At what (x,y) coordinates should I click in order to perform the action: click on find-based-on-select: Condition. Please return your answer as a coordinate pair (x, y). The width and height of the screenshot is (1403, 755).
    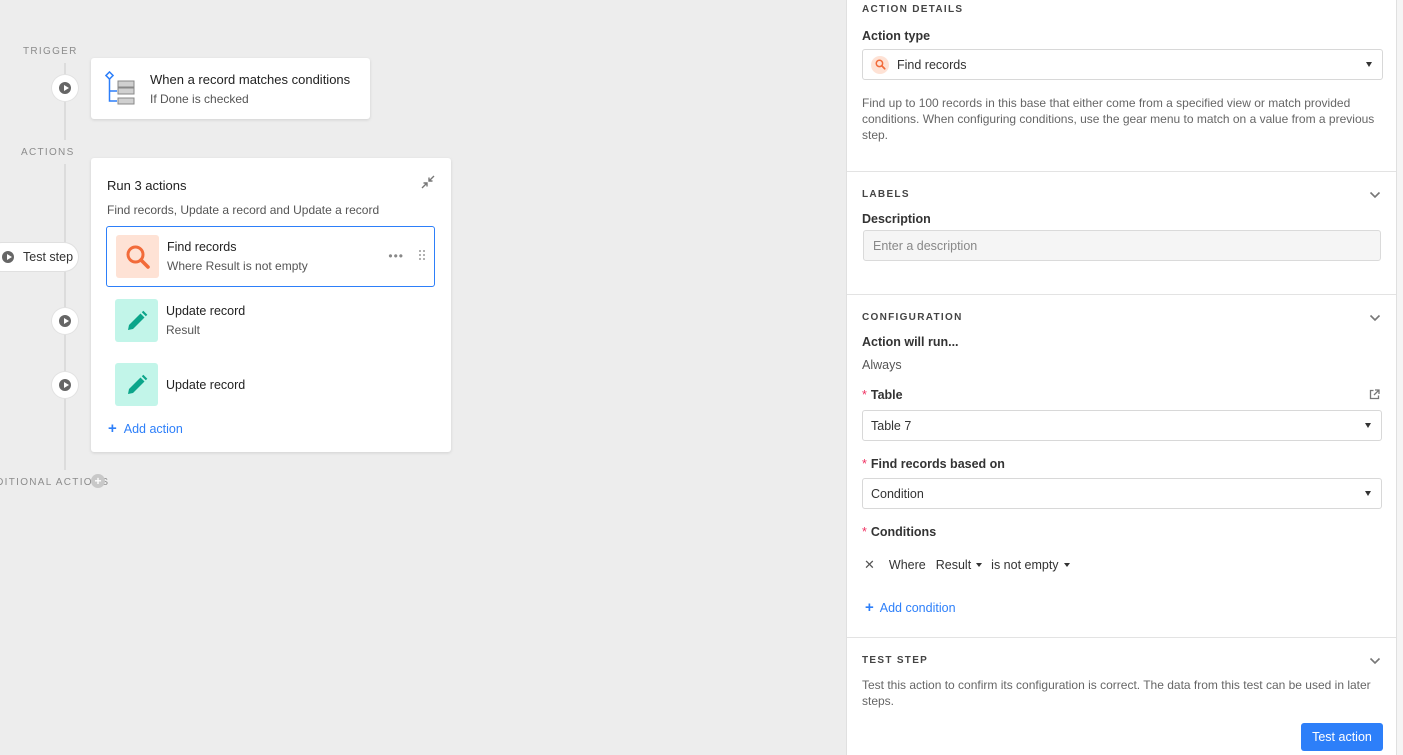
    Looking at the image, I should click on (1122, 493).